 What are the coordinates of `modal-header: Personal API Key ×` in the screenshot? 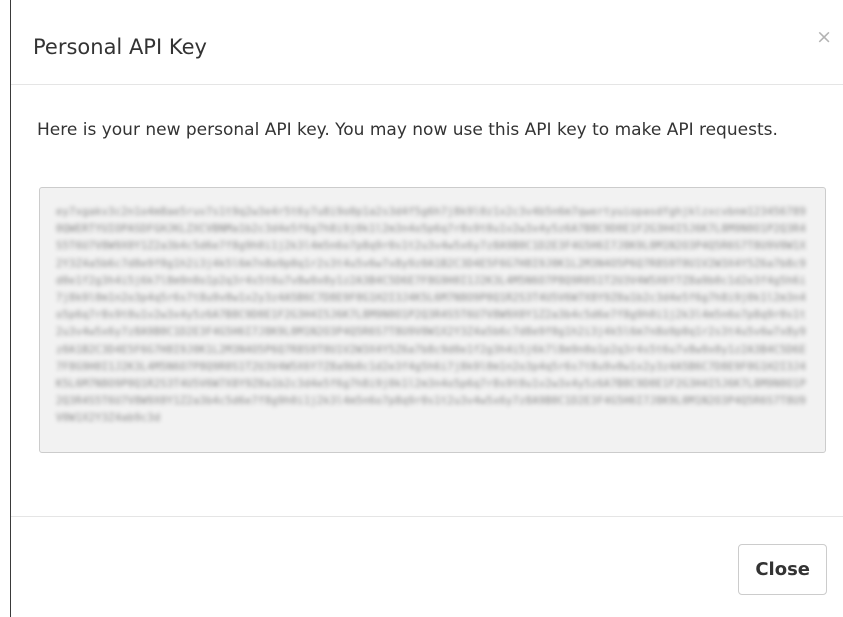 It's located at (427, 42).